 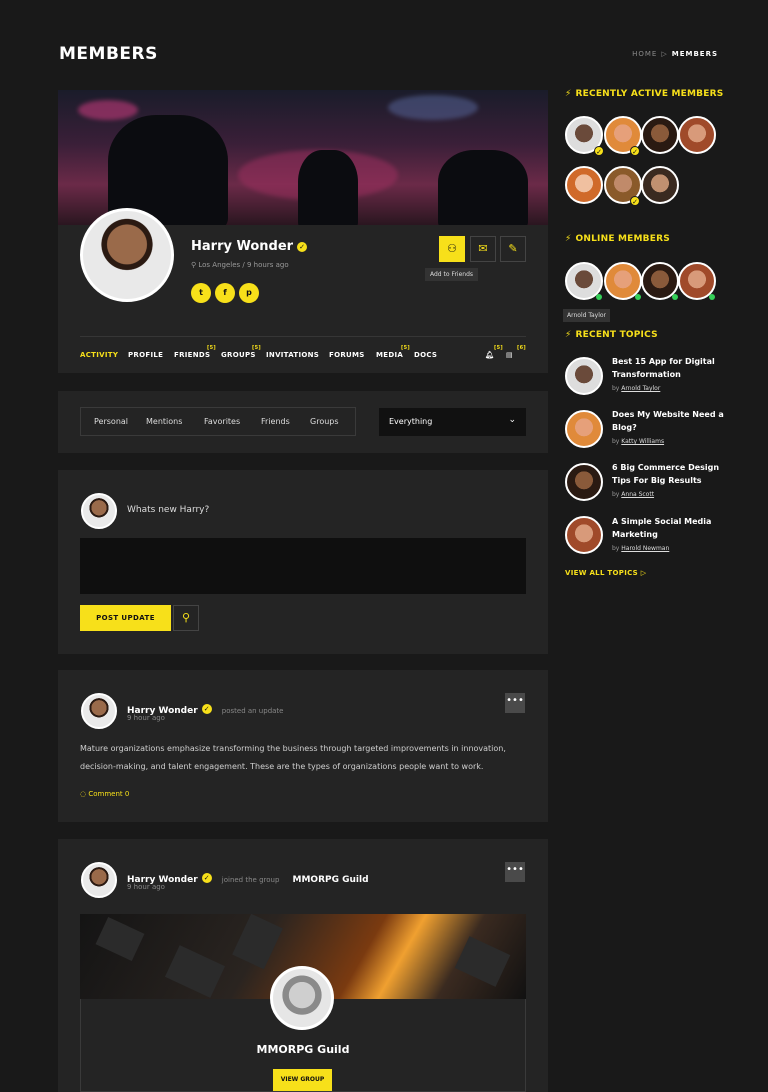 What do you see at coordinates (292, 355) in the screenshot?
I see `tab-invitations: INVITATIONS` at bounding box center [292, 355].